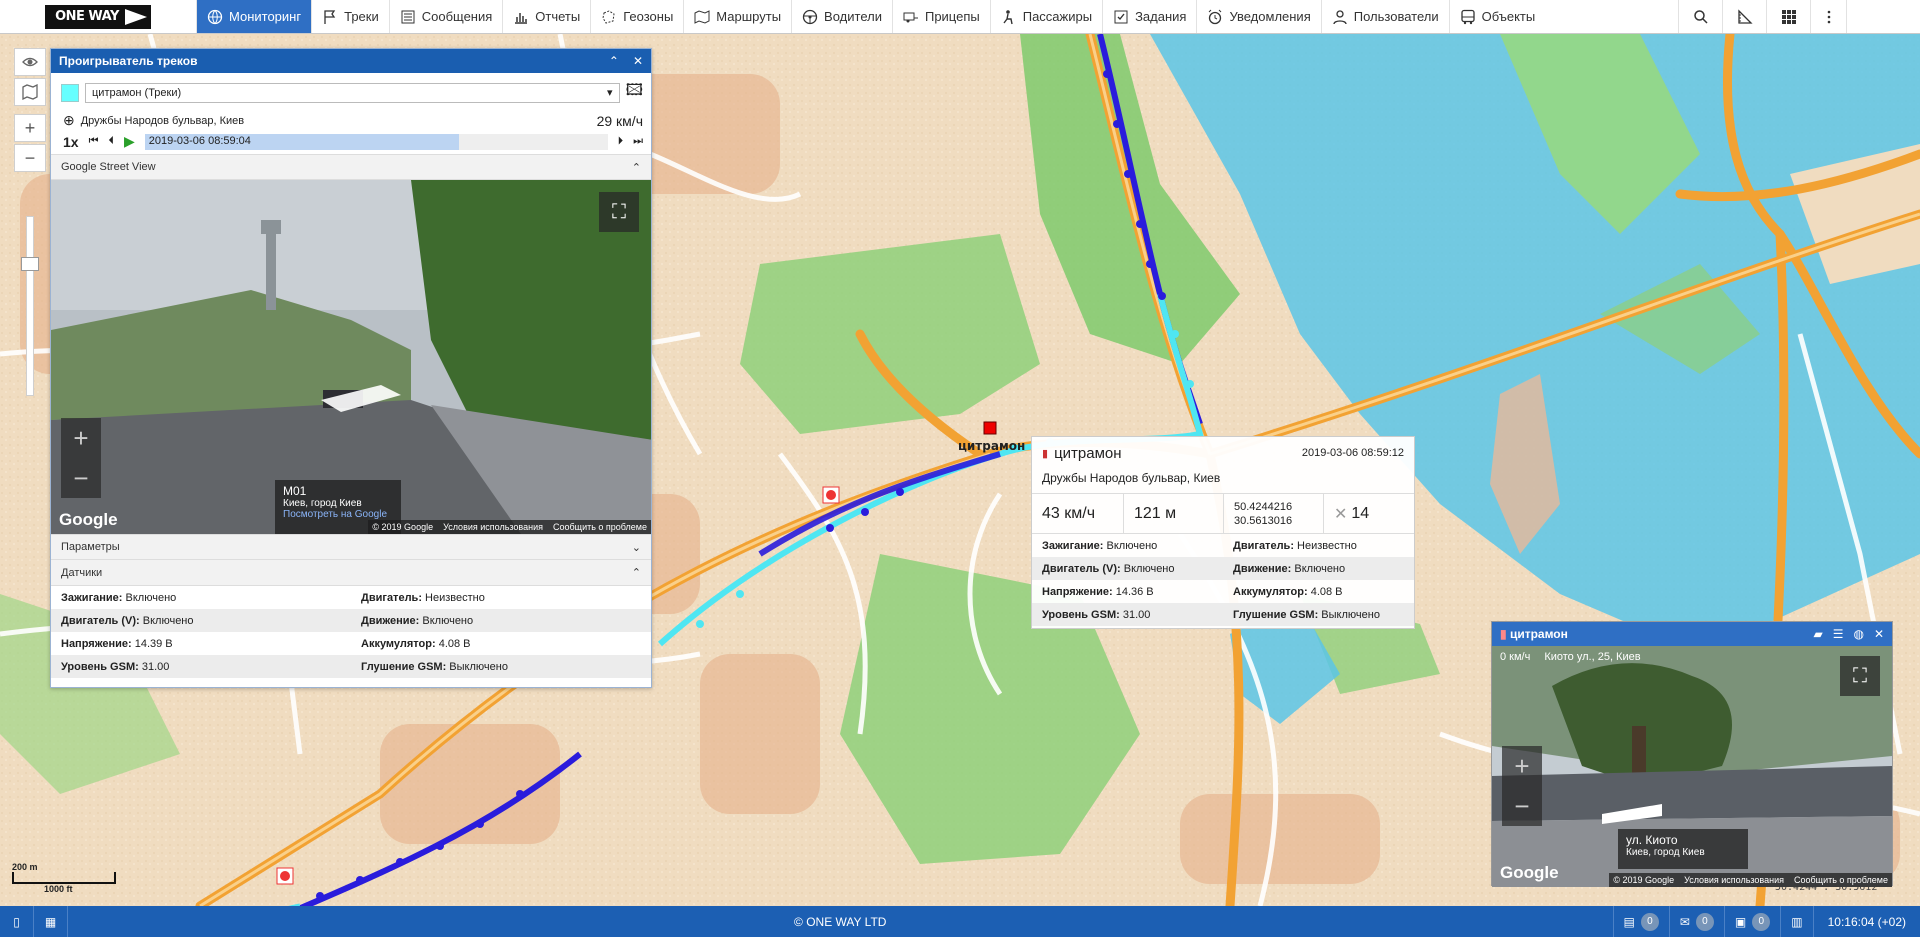 Image resolution: width=1920 pixels, height=937 pixels. I want to click on sensor-value: 31.00, so click(154, 666).